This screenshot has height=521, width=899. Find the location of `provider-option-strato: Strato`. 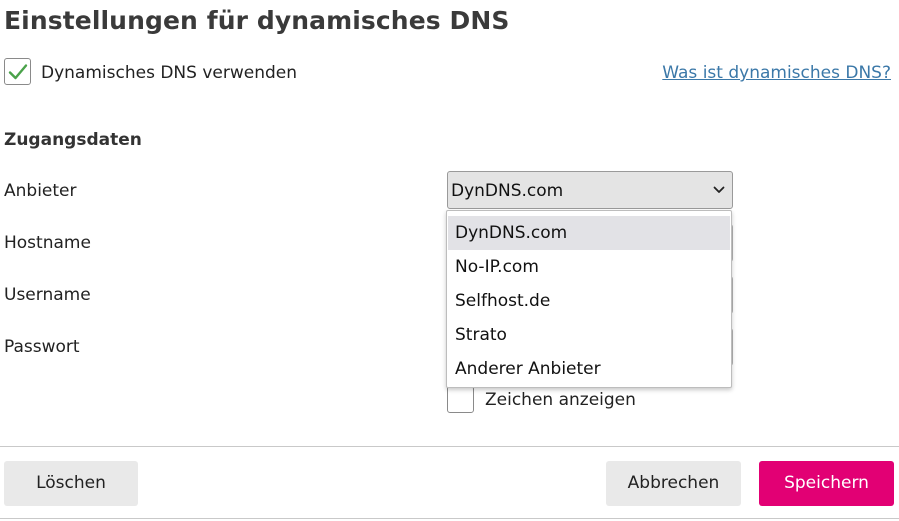

provider-option-strato: Strato is located at coordinates (589, 335).